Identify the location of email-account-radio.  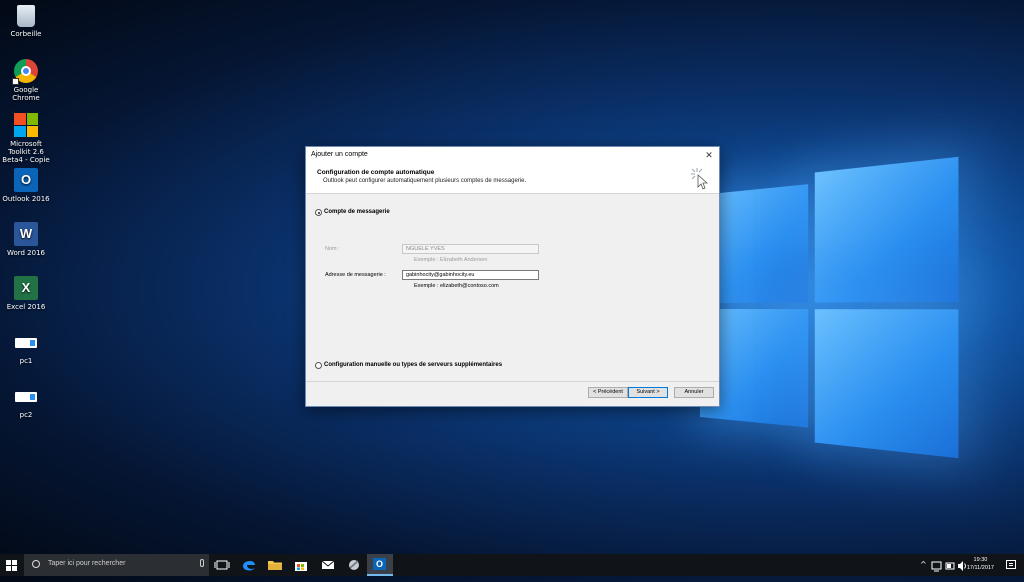
(318, 212).